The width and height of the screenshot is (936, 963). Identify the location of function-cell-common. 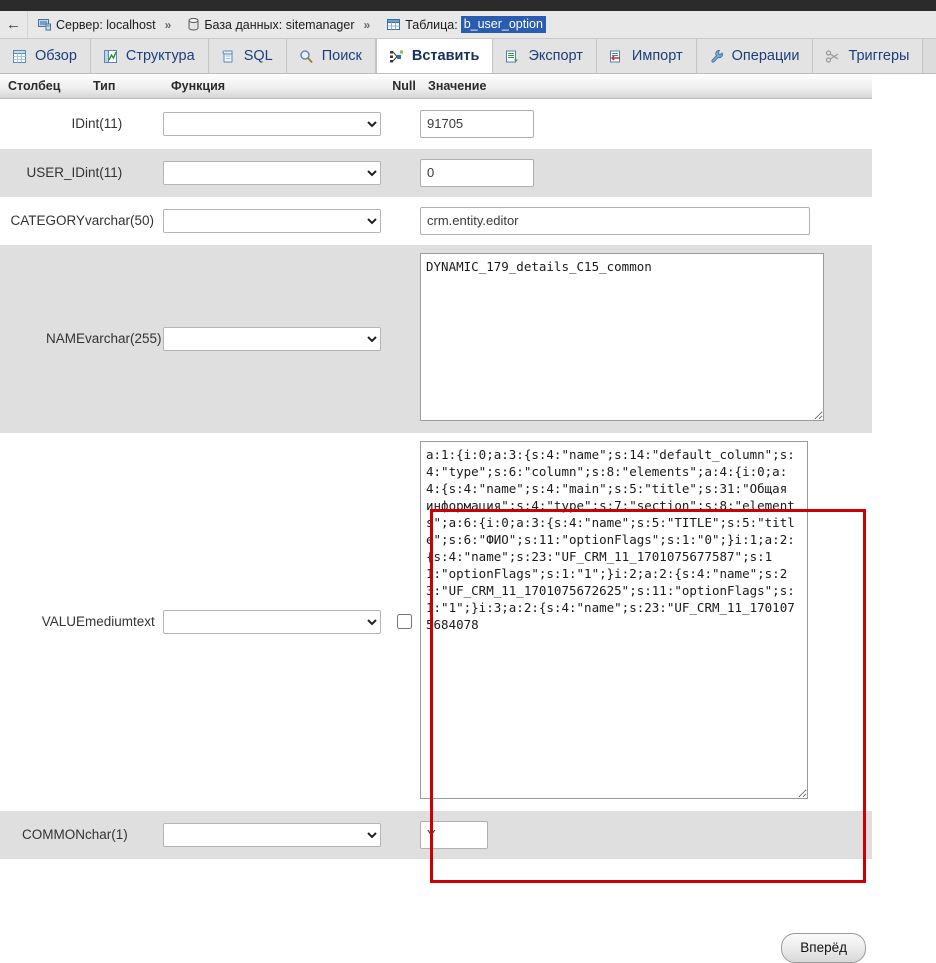
(275, 834).